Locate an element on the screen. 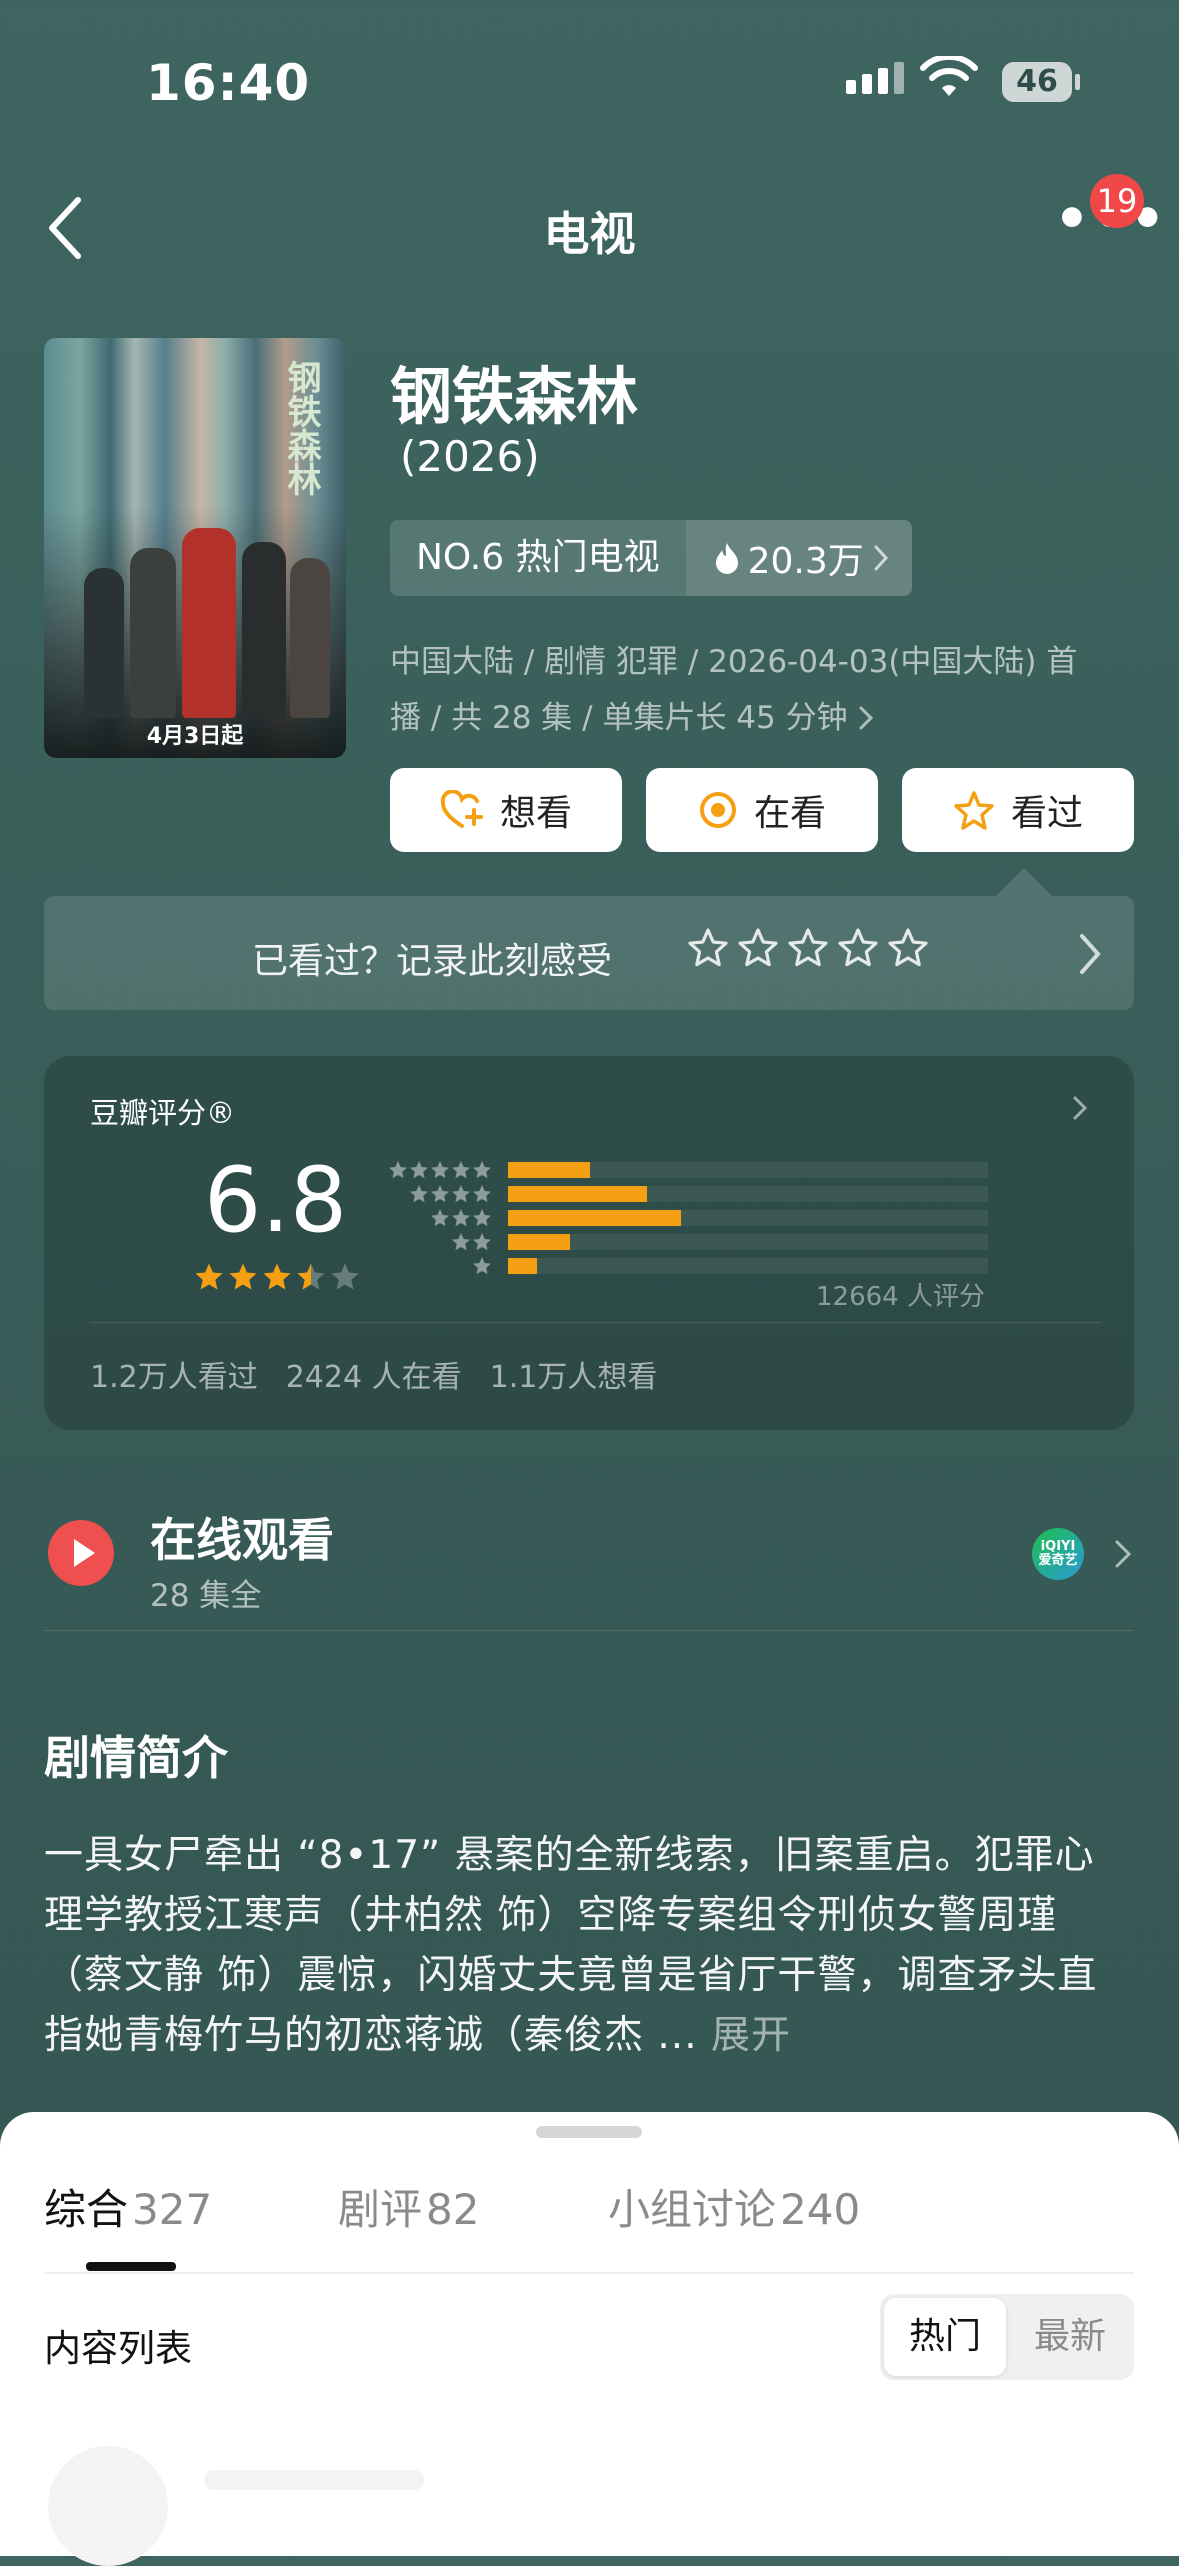 The height and width of the screenshot is (2566, 1179). want-to-watch-label: 想看 is located at coordinates (535, 813).